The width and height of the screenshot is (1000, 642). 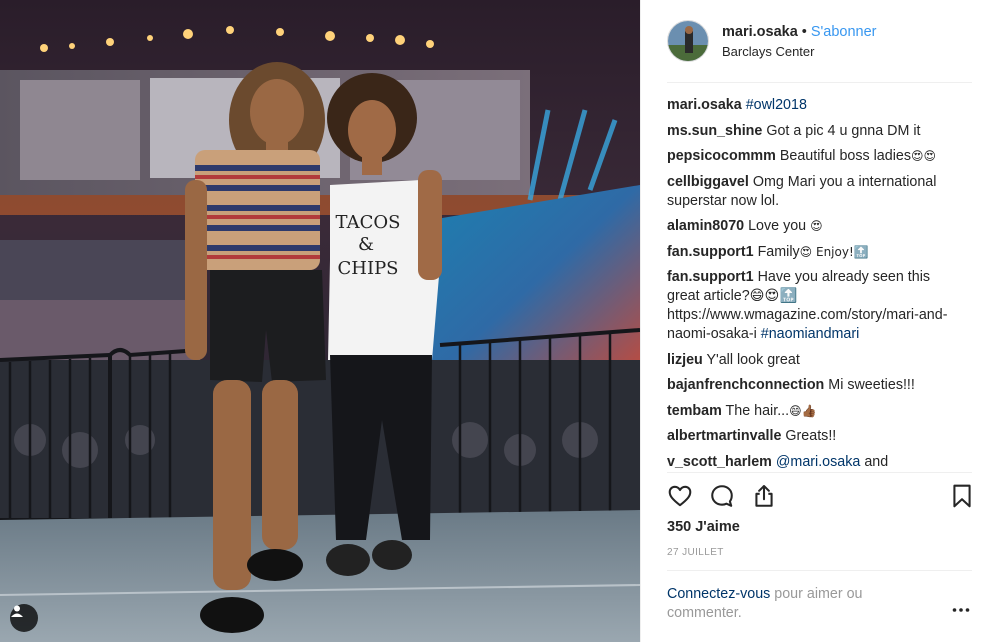 I want to click on comment-text: Greats!!, so click(x=811, y=436).